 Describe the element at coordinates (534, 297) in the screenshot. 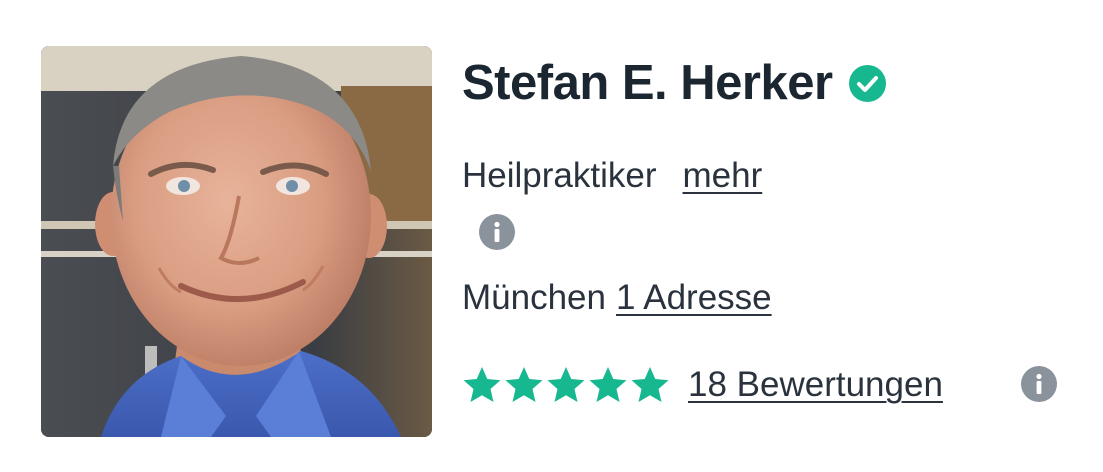

I see `city-label: München` at that location.